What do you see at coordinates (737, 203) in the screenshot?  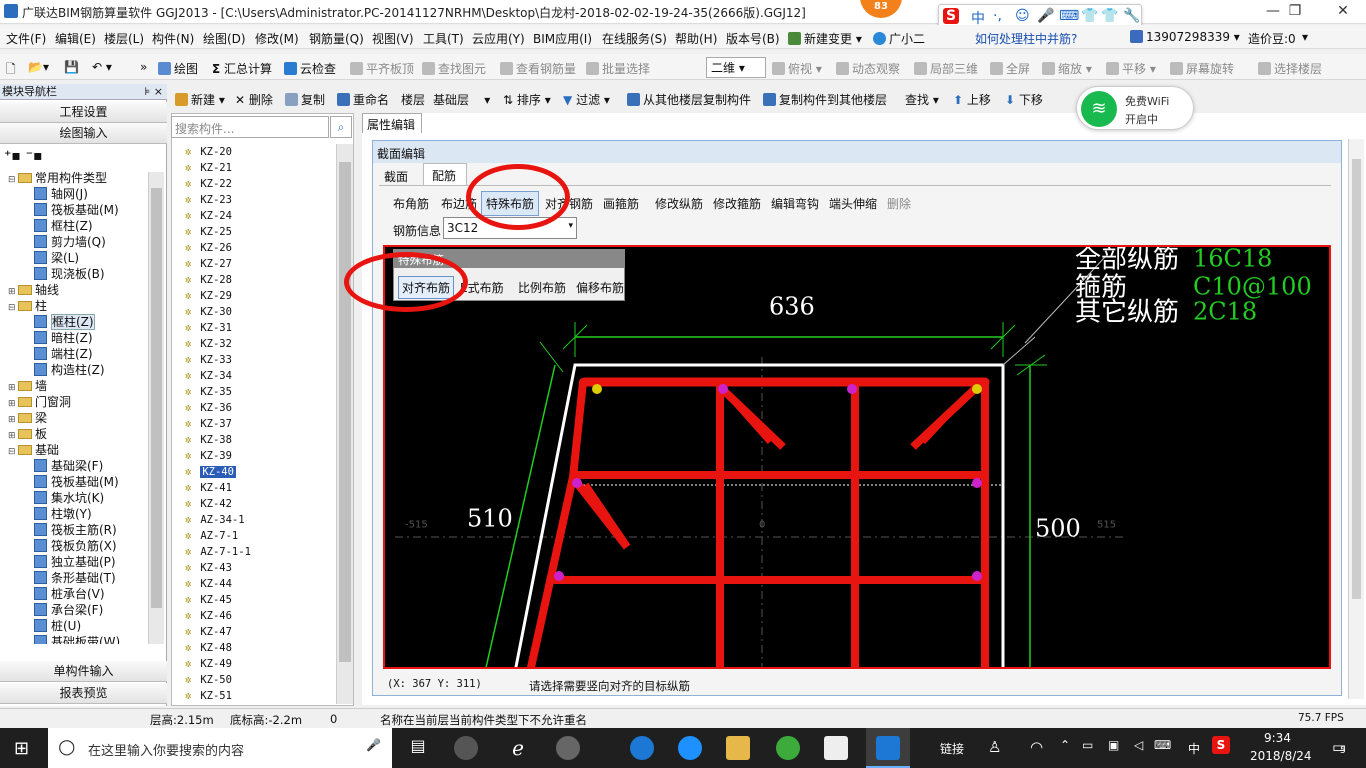 I see `modify-stirrup-button: 修改箍筋` at bounding box center [737, 203].